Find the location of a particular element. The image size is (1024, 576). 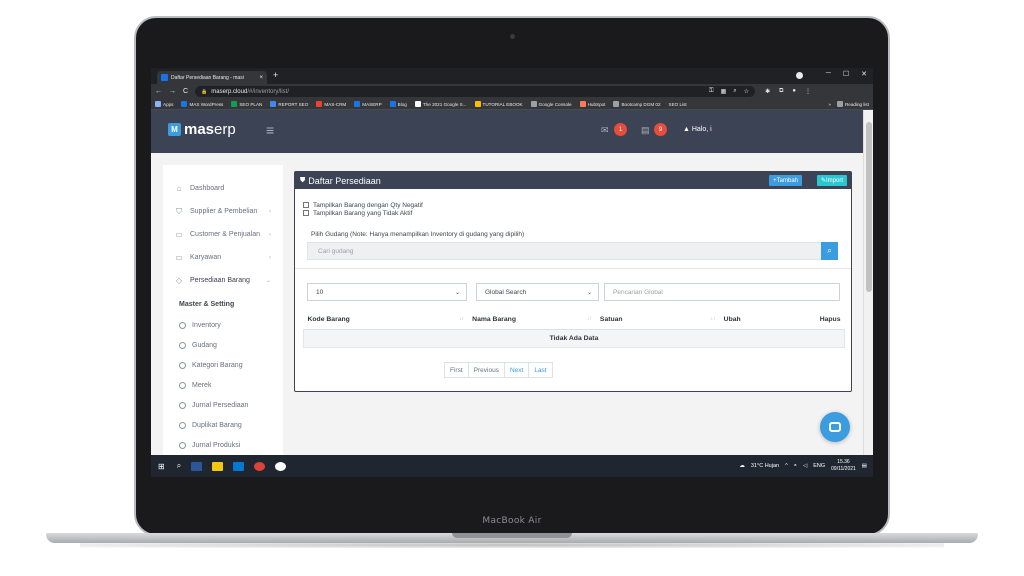

taskbar-search-icon: ⌕ is located at coordinates (179, 466).